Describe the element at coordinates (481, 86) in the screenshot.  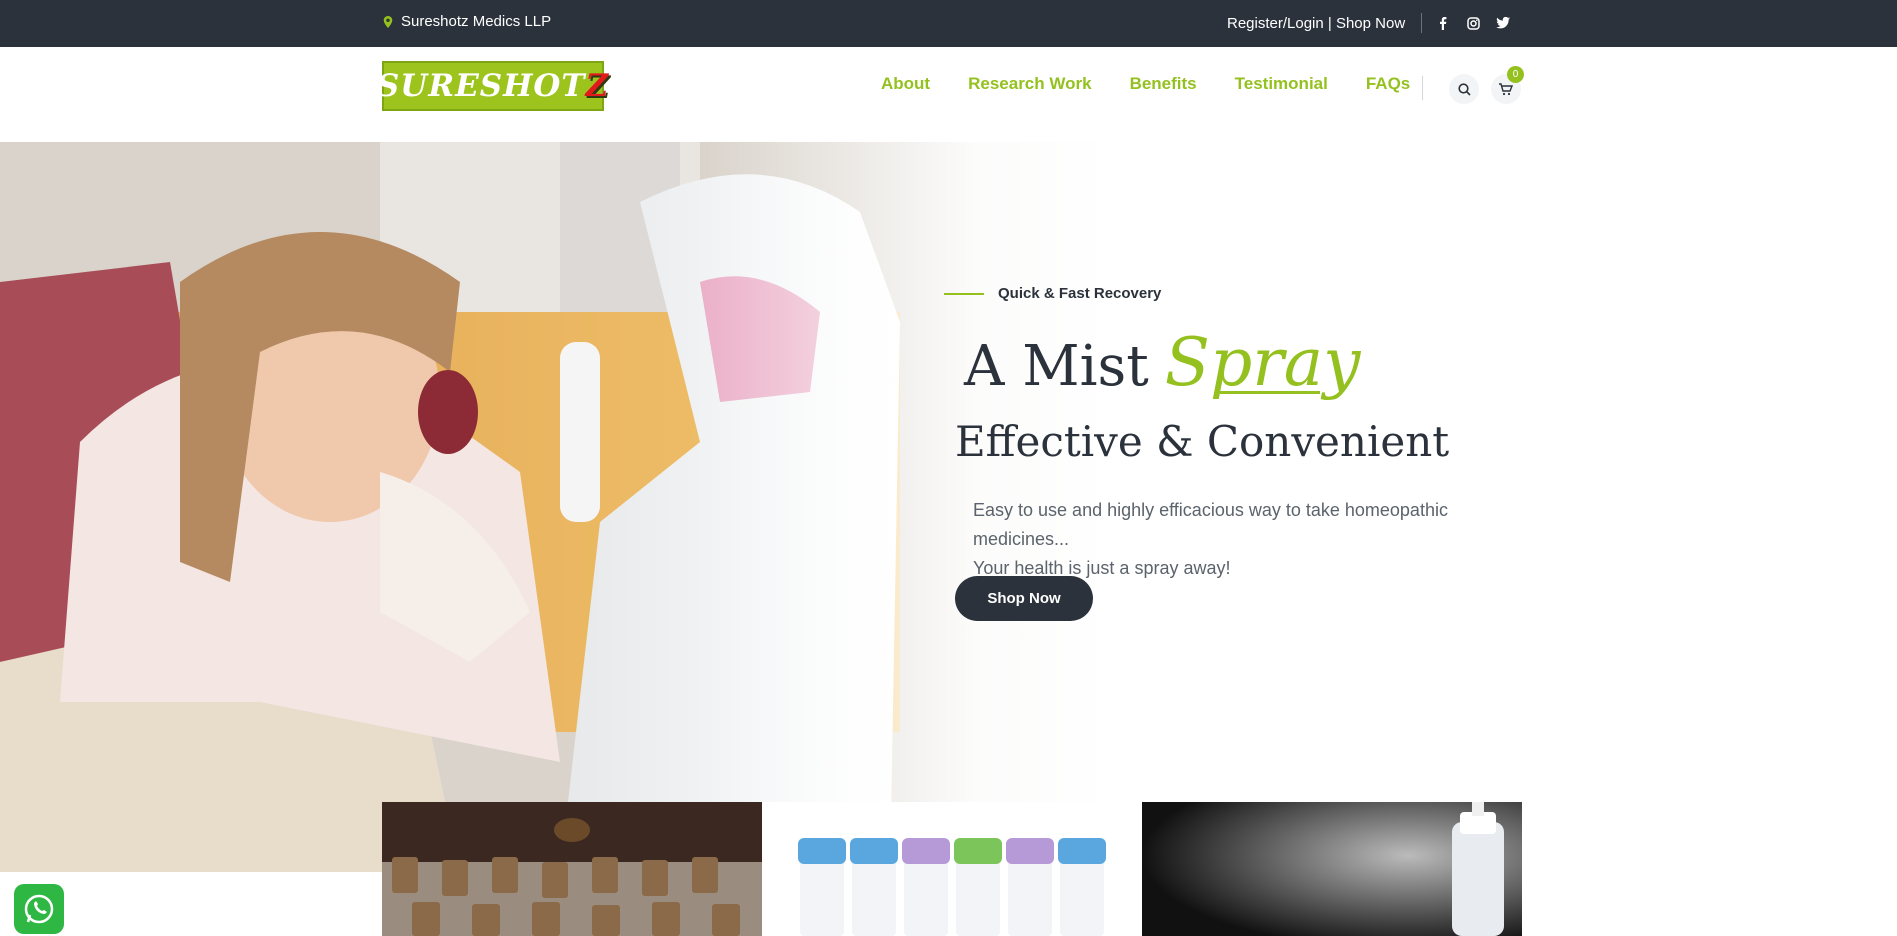
I see `logo-main: SURESHOT` at that location.